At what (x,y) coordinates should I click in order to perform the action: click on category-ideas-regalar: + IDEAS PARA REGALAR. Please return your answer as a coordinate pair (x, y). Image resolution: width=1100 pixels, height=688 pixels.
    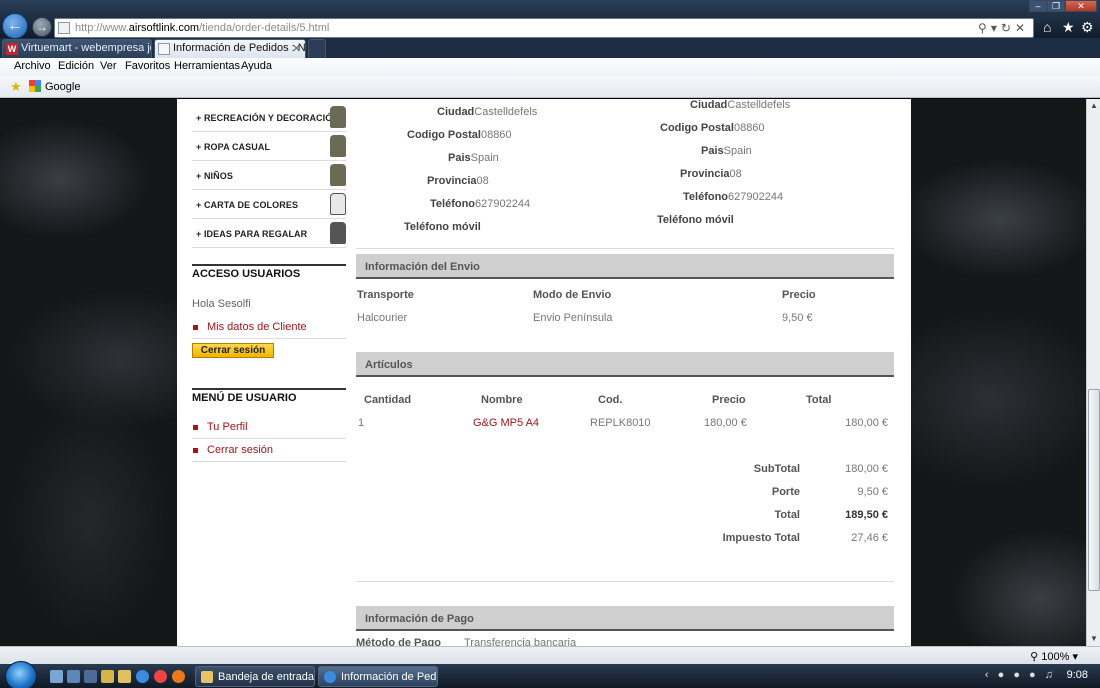
    Looking at the image, I should click on (269, 233).